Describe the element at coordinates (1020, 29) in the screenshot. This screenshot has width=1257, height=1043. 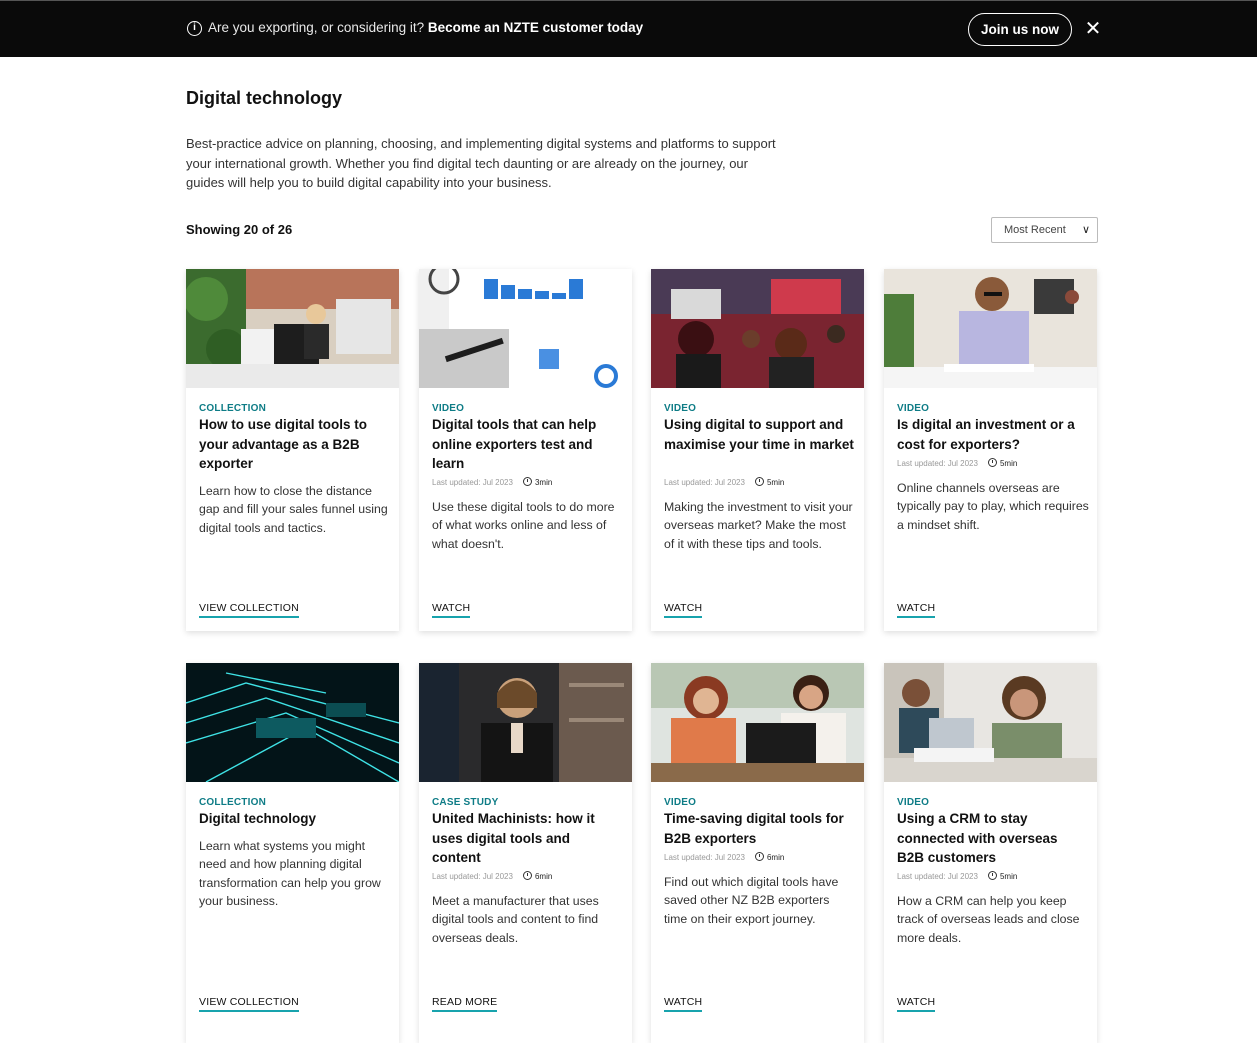
I see `join-us-button: Join us now` at that location.